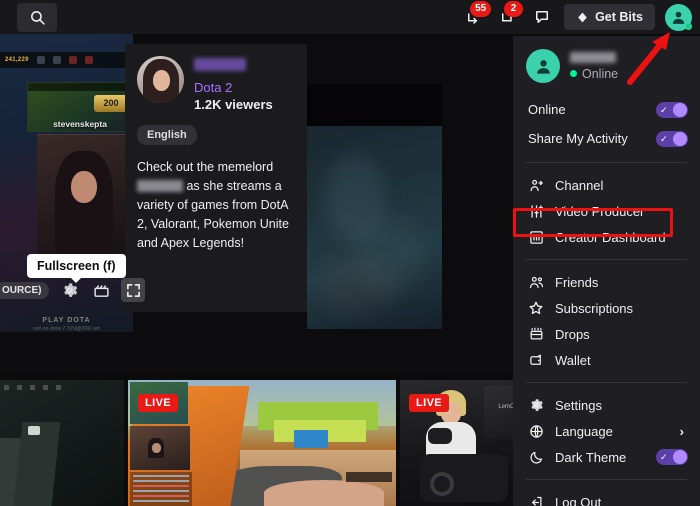  What do you see at coordinates (606, 405) in the screenshot?
I see `menu-item-settings: Settings` at bounding box center [606, 405].